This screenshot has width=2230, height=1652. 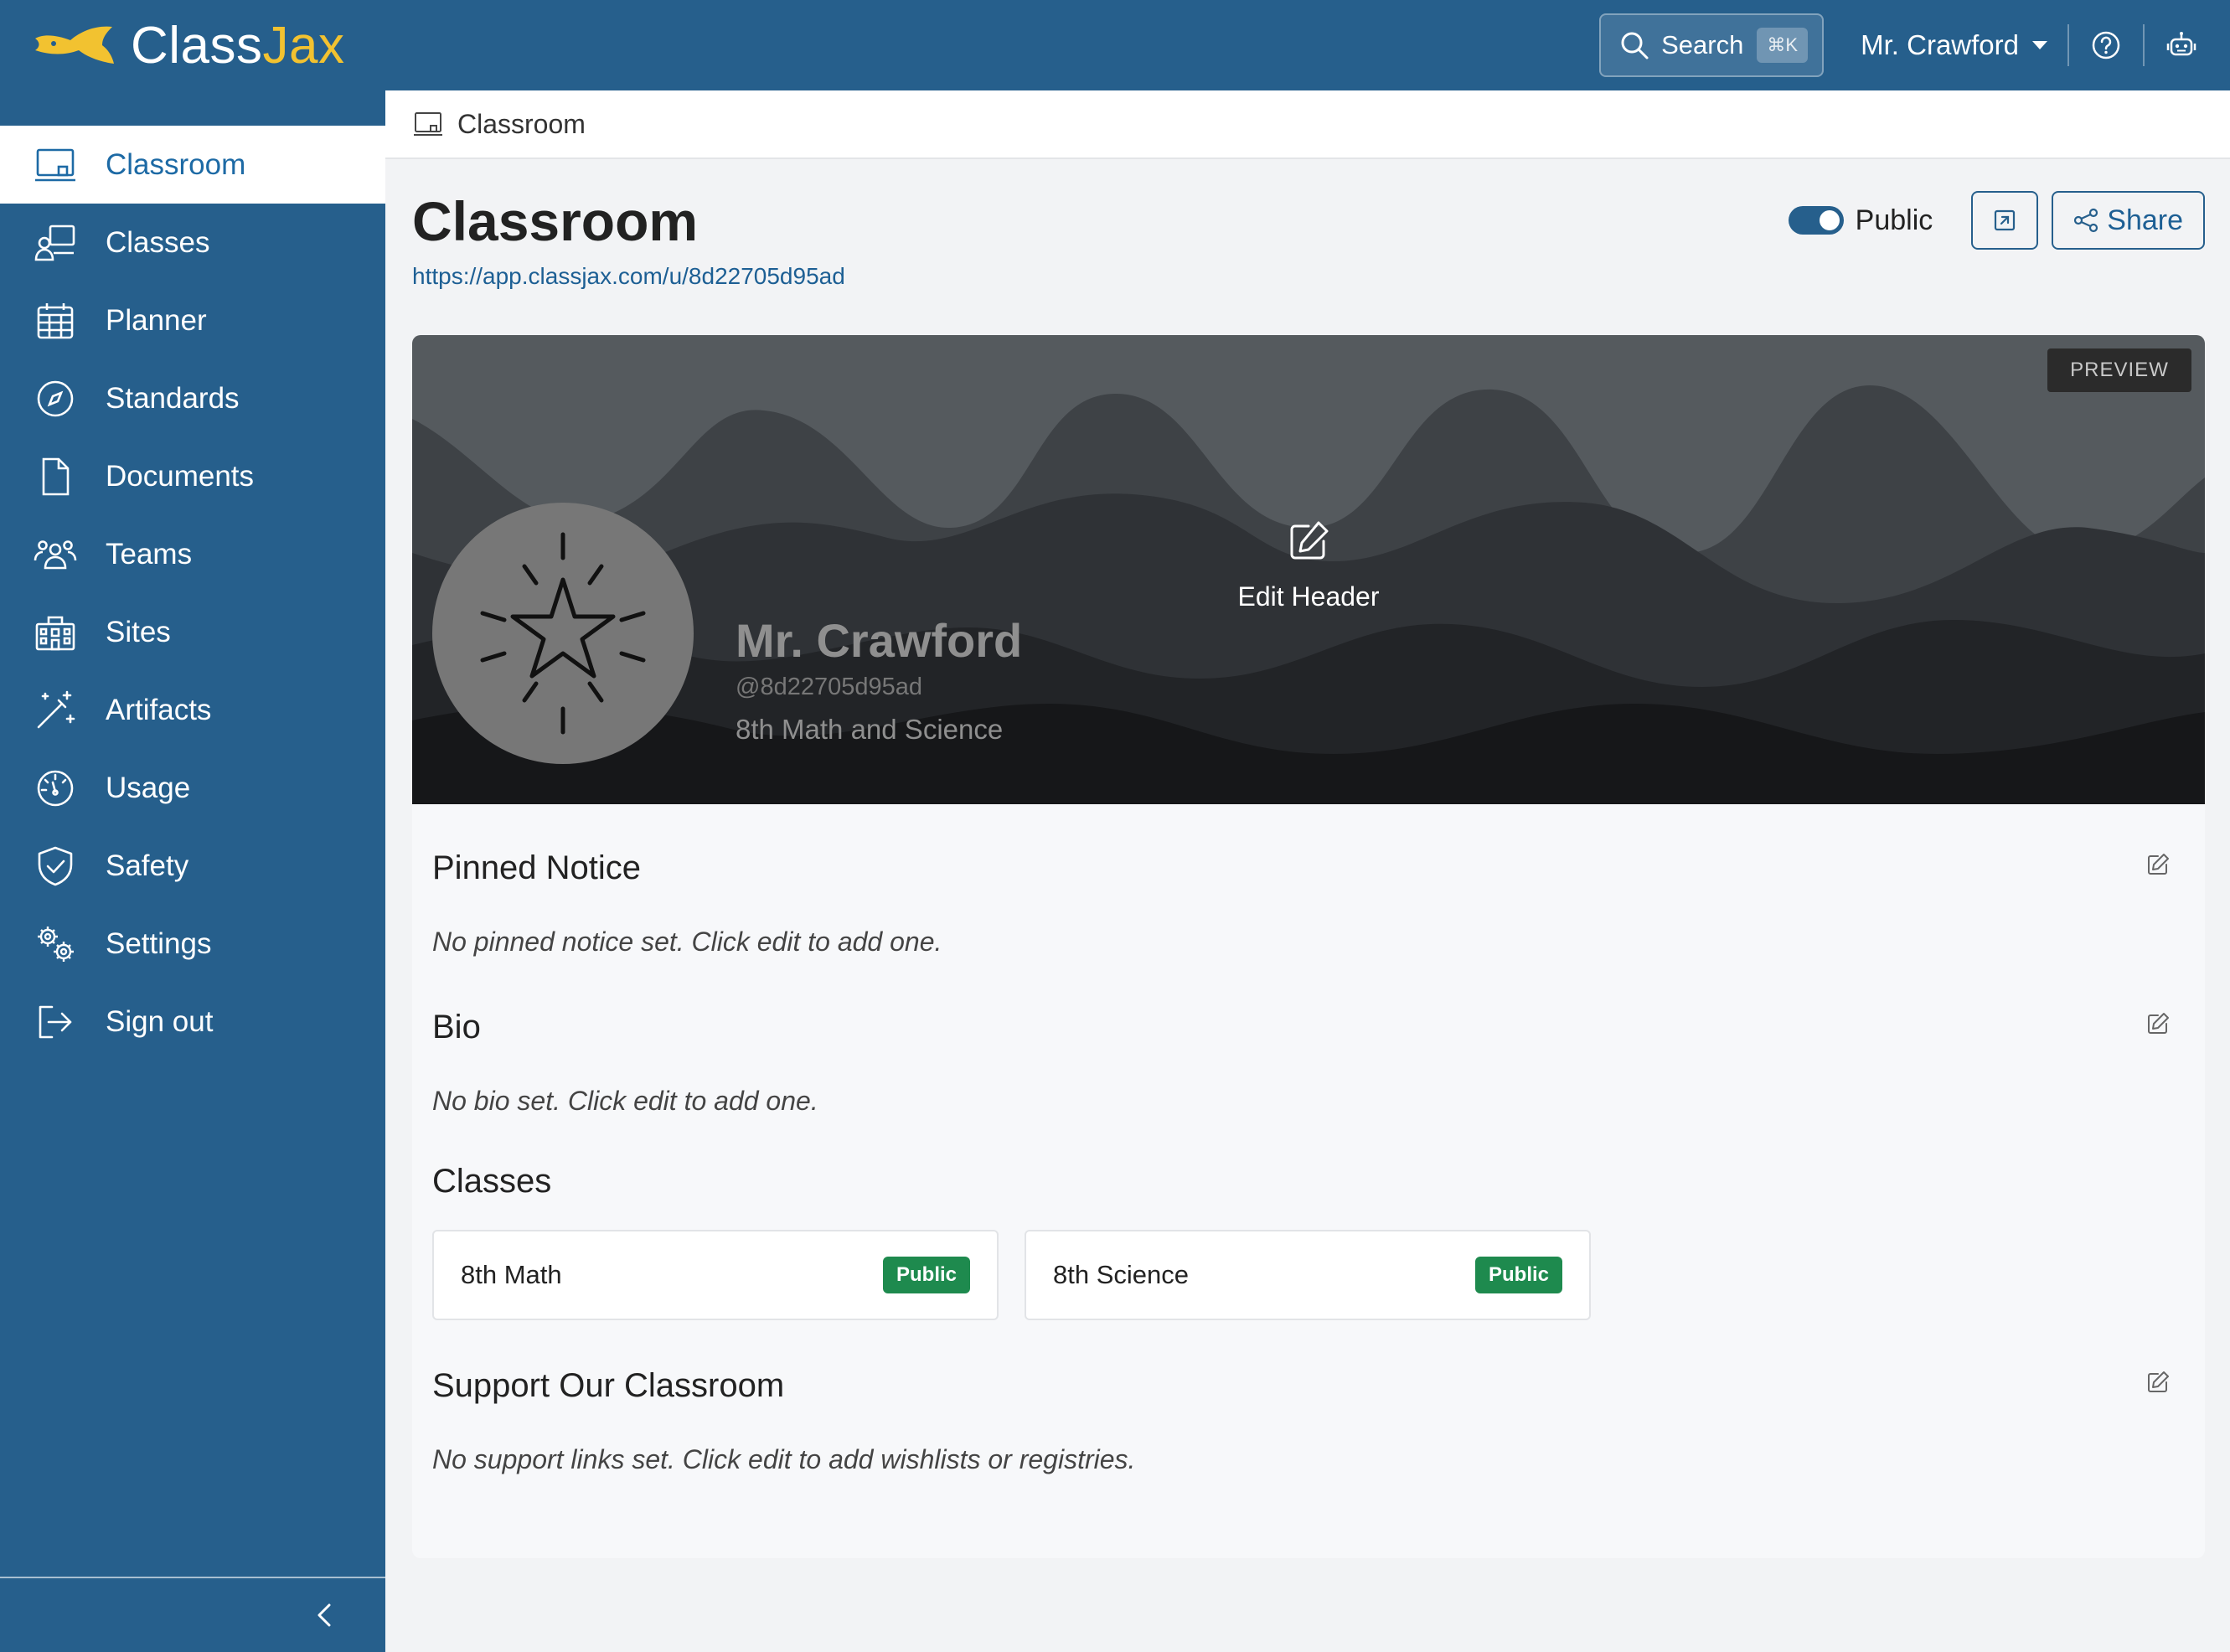 I want to click on public-toggle, so click(x=1816, y=221).